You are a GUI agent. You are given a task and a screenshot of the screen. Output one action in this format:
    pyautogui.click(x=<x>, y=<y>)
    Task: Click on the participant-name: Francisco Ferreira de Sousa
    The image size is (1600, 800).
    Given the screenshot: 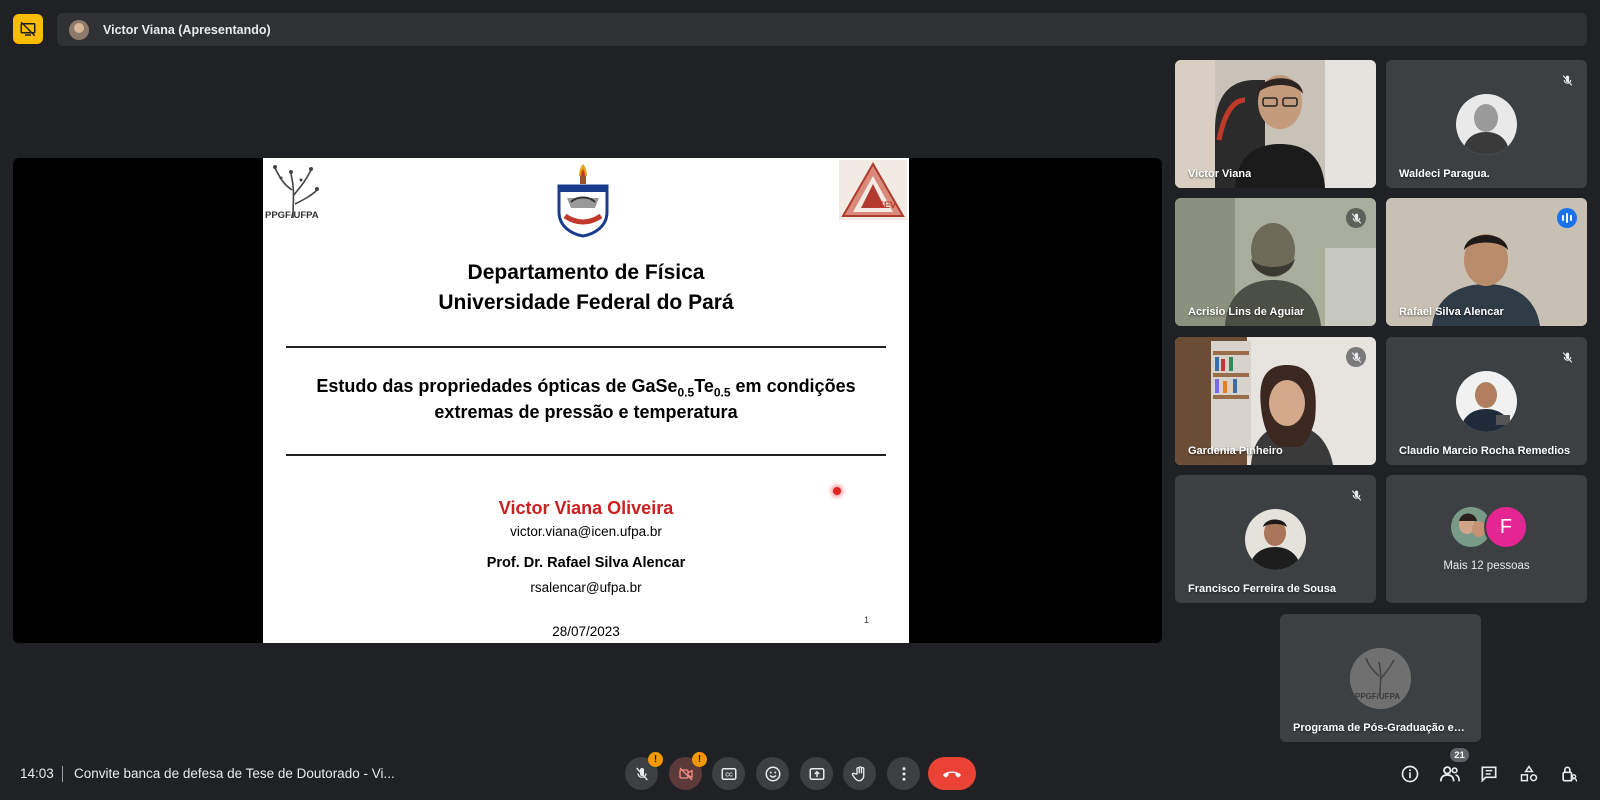 What is the action you would take?
    pyautogui.click(x=1262, y=589)
    